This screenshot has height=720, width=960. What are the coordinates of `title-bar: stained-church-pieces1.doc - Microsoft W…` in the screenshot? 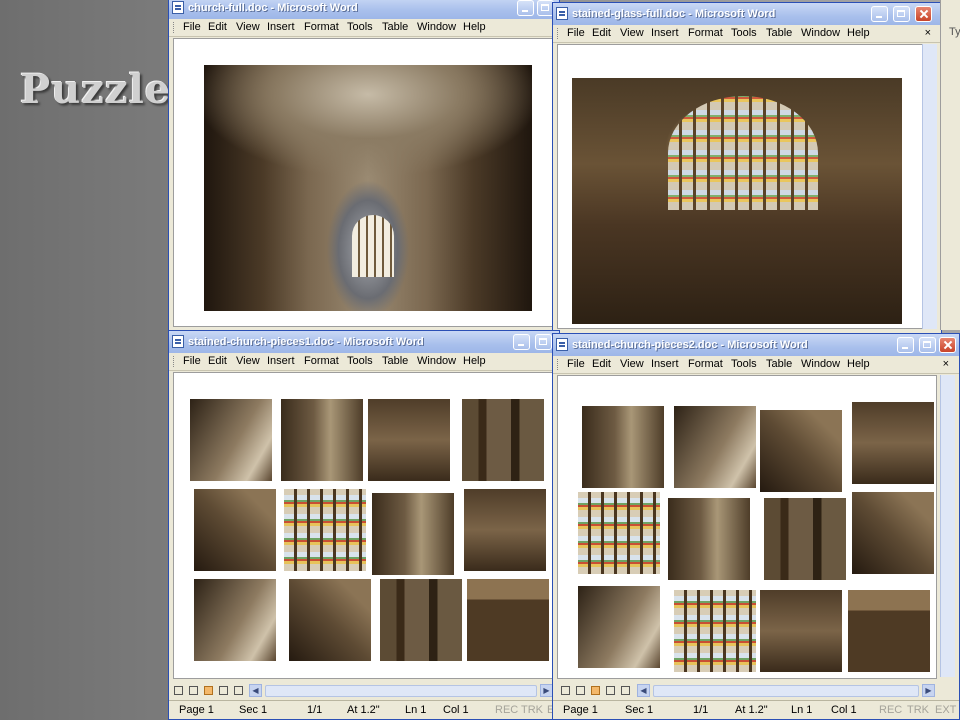 It's located at (364, 342).